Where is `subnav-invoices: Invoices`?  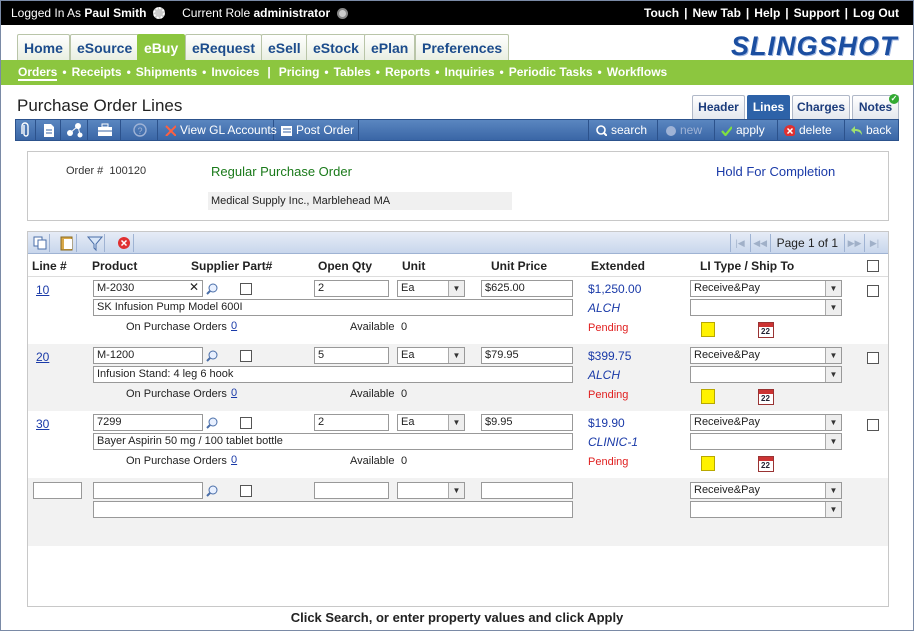
subnav-invoices: Invoices is located at coordinates (235, 72).